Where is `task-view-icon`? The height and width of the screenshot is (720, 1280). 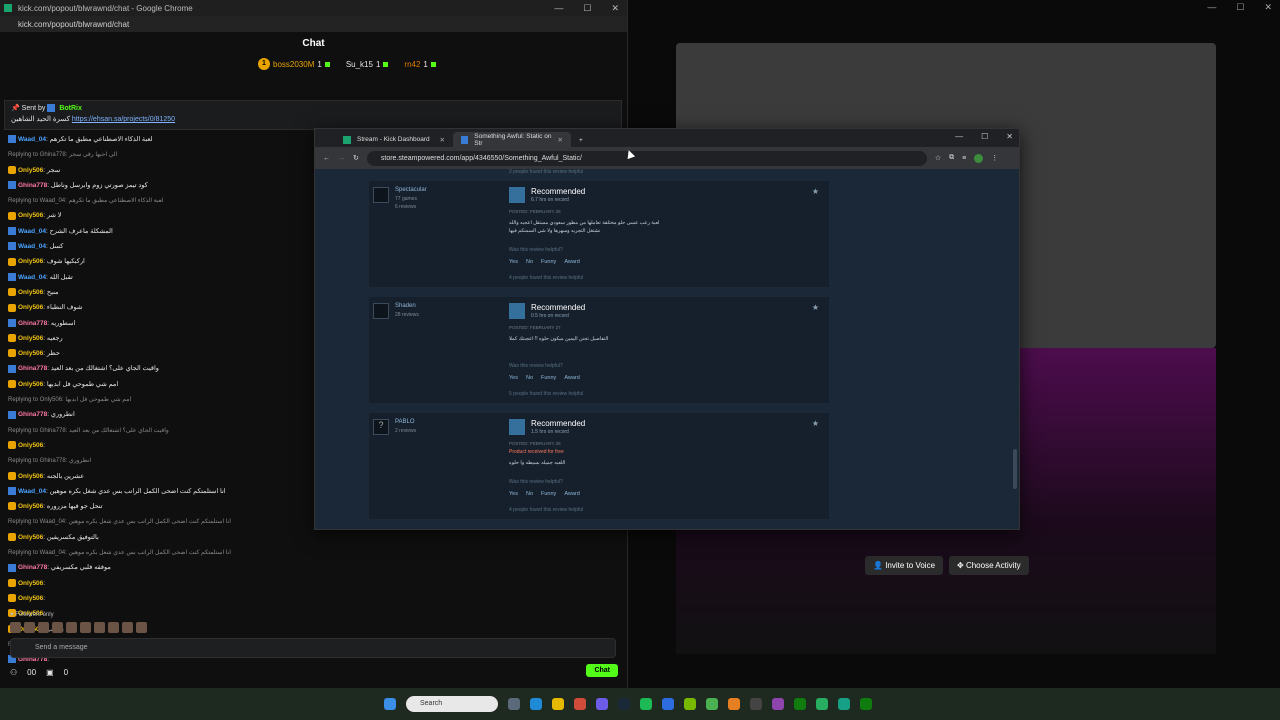
task-view-icon is located at coordinates (514, 704).